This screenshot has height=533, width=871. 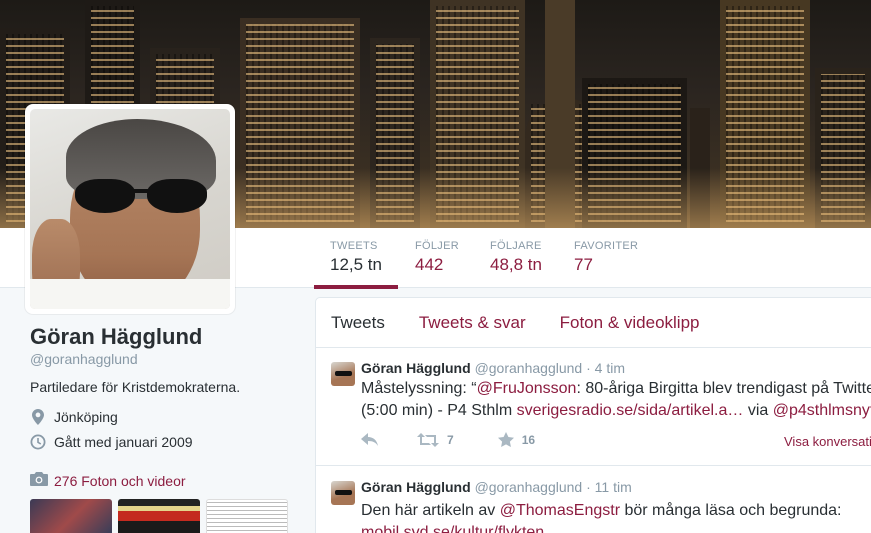 What do you see at coordinates (439, 410) in the screenshot?
I see `tweet-text: (5:00 min) - P4 Sthlm` at bounding box center [439, 410].